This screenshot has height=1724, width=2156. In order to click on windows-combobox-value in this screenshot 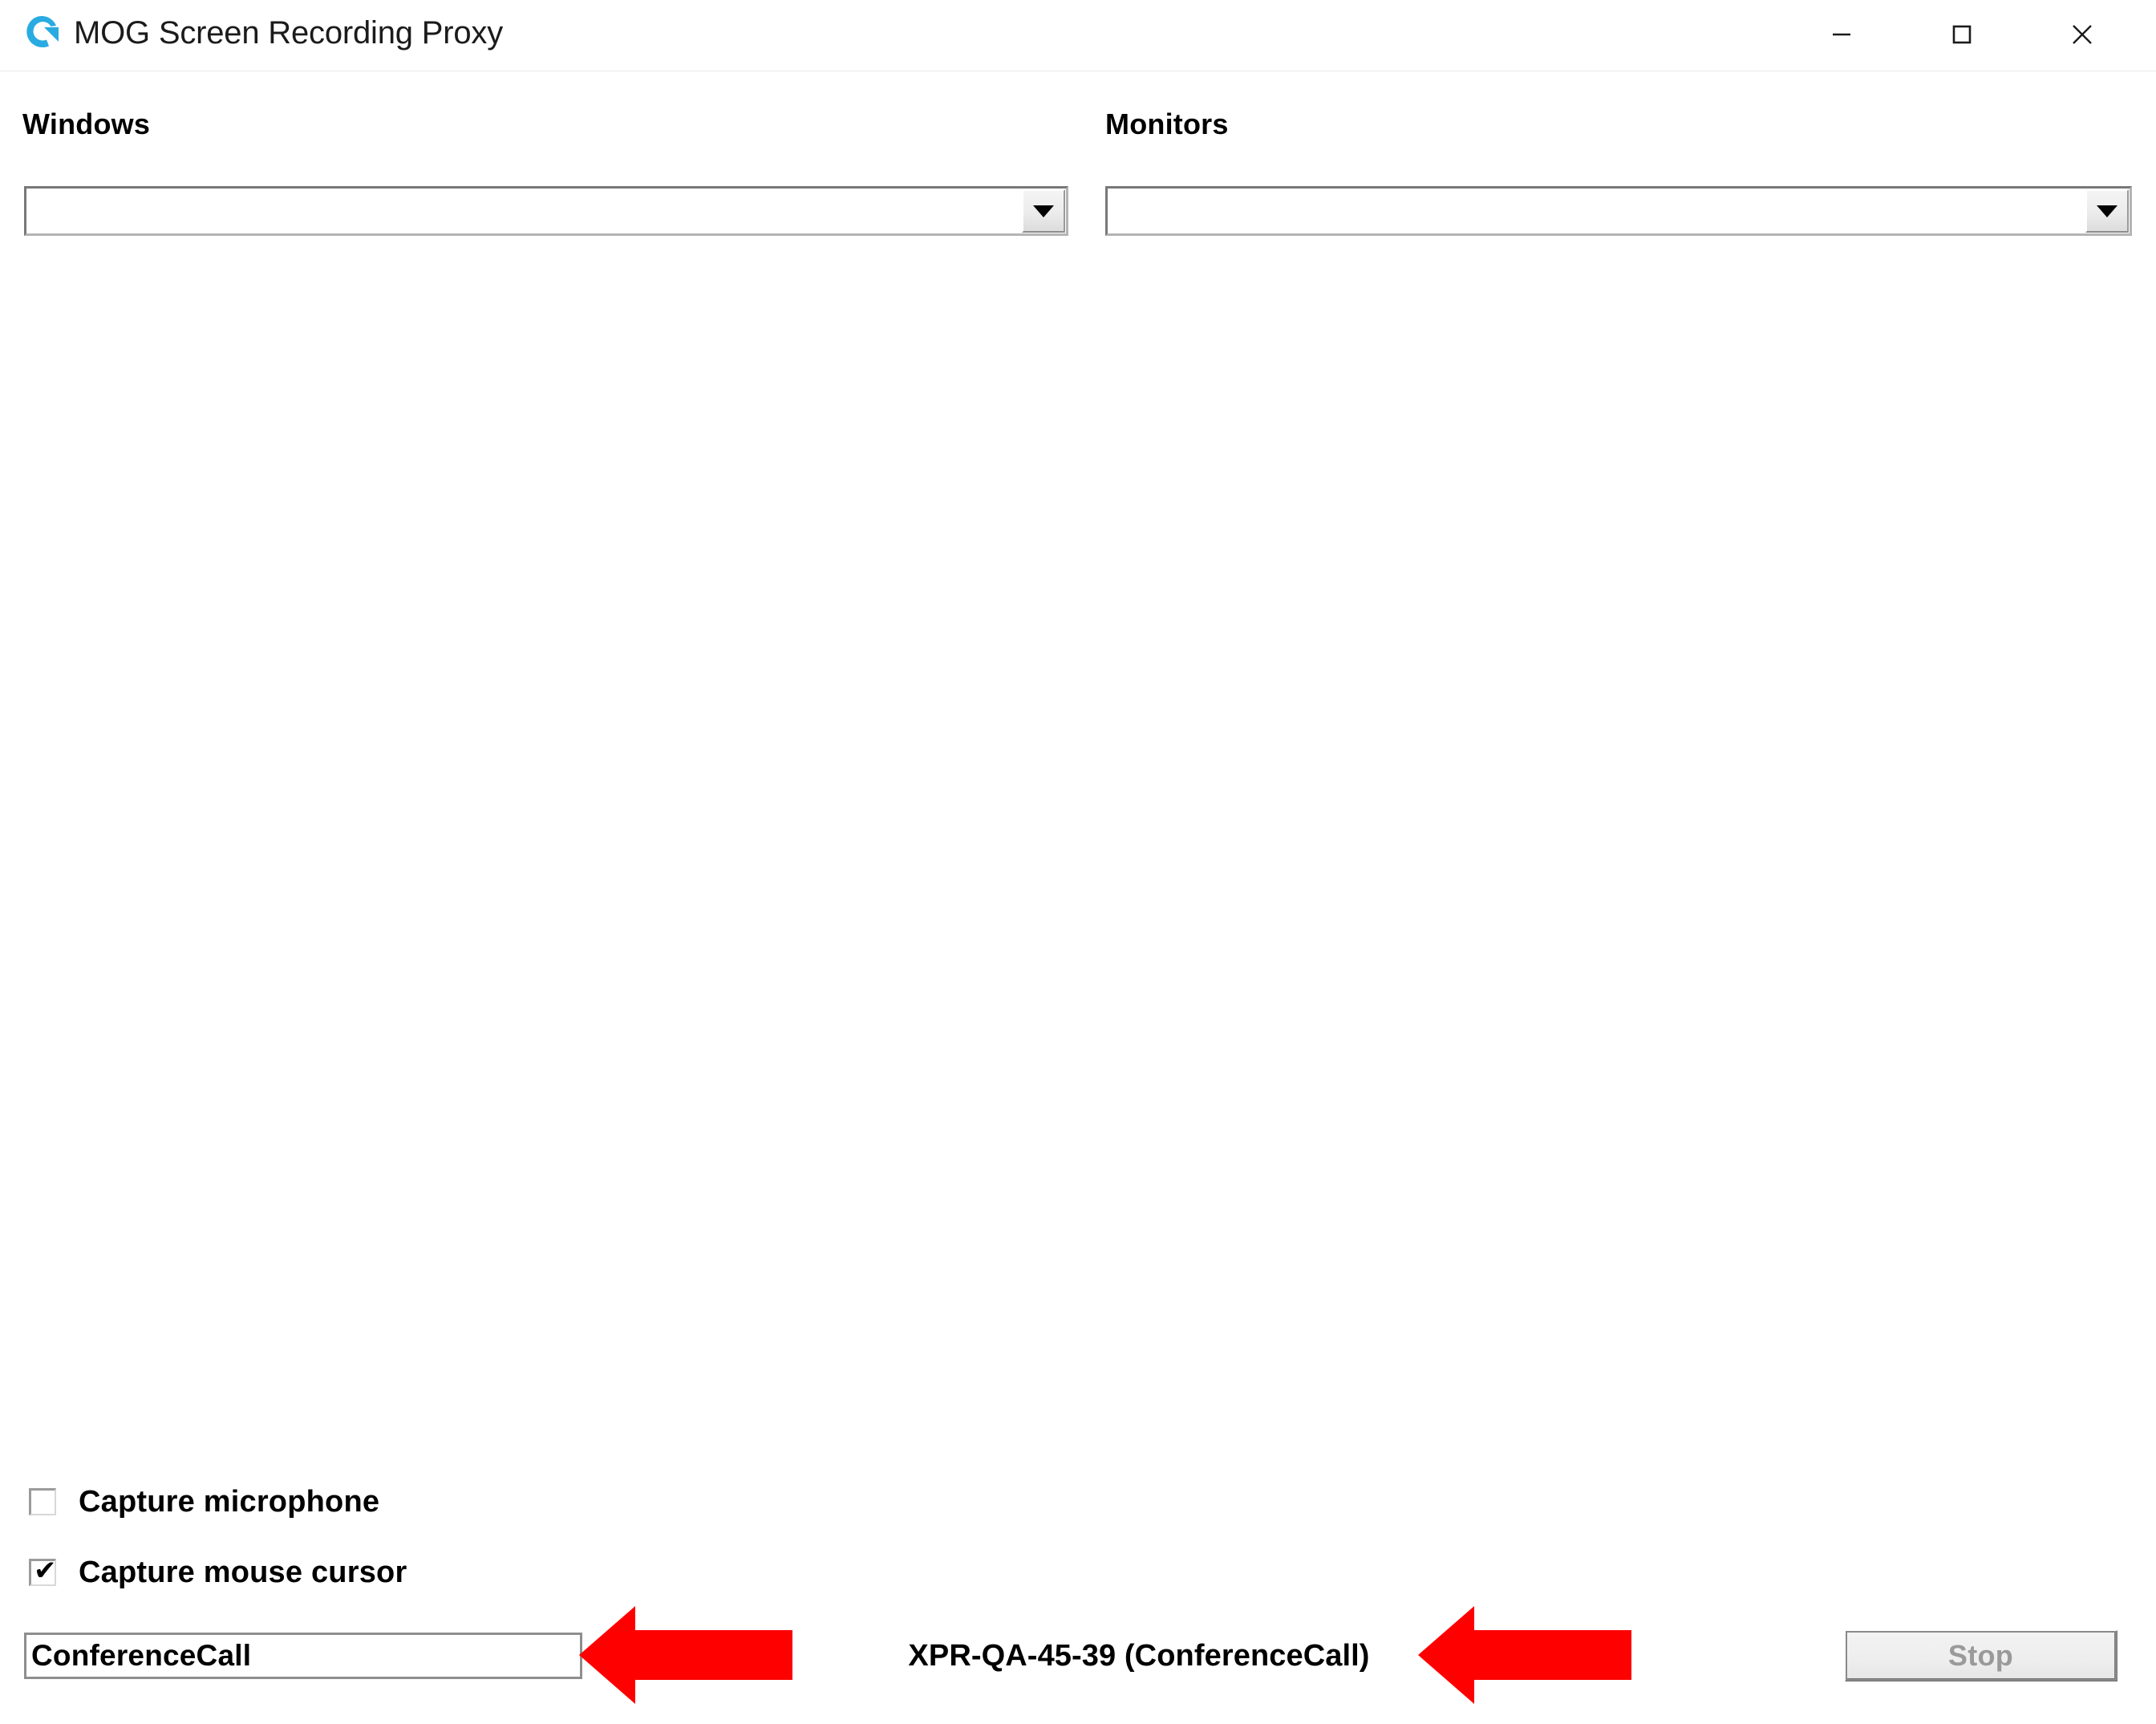, I will do `click(525, 211)`.